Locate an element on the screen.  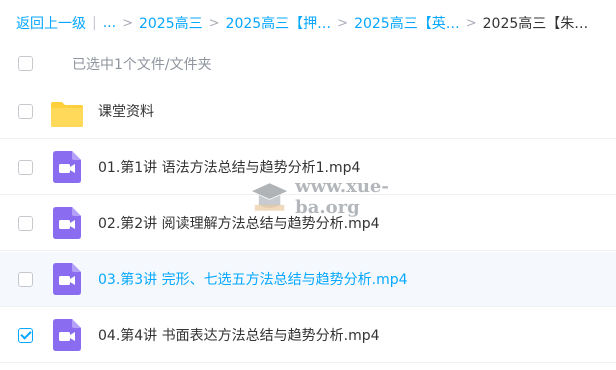
folder-icon is located at coordinates (67, 114).